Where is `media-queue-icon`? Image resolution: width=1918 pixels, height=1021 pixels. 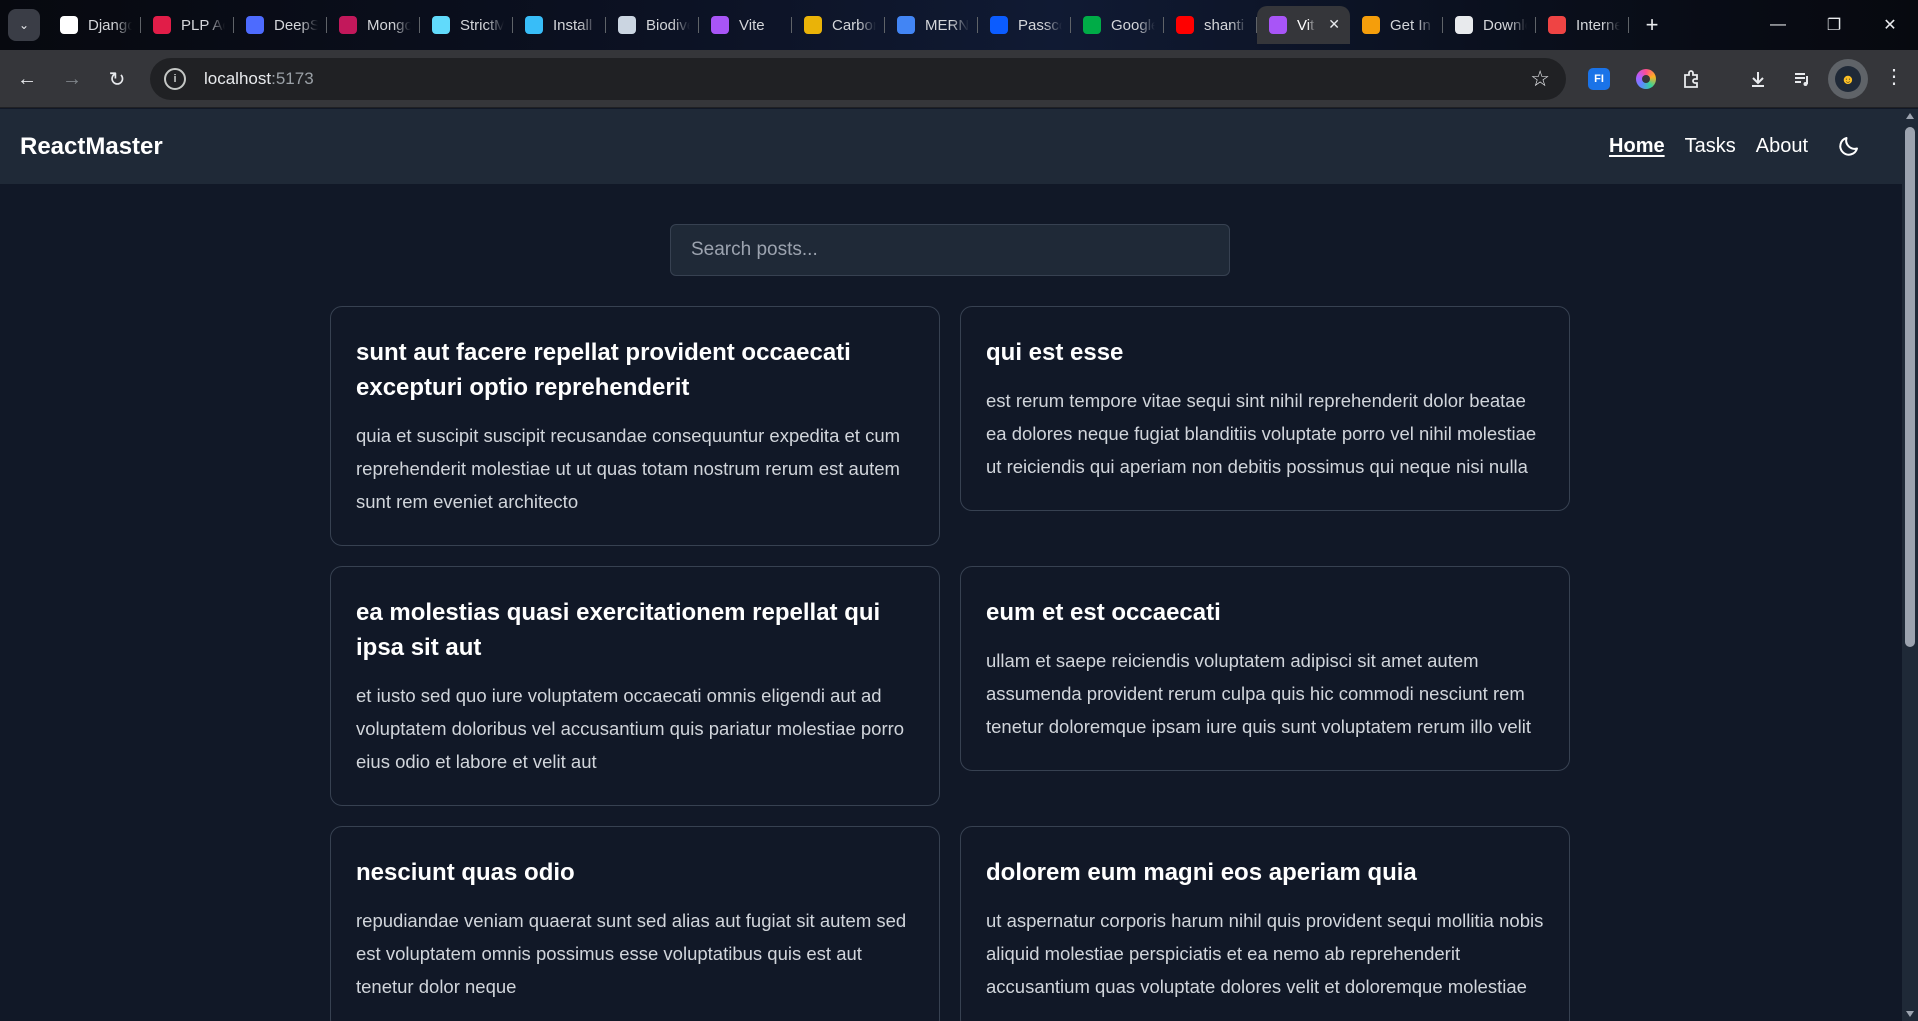 media-queue-icon is located at coordinates (1802, 79).